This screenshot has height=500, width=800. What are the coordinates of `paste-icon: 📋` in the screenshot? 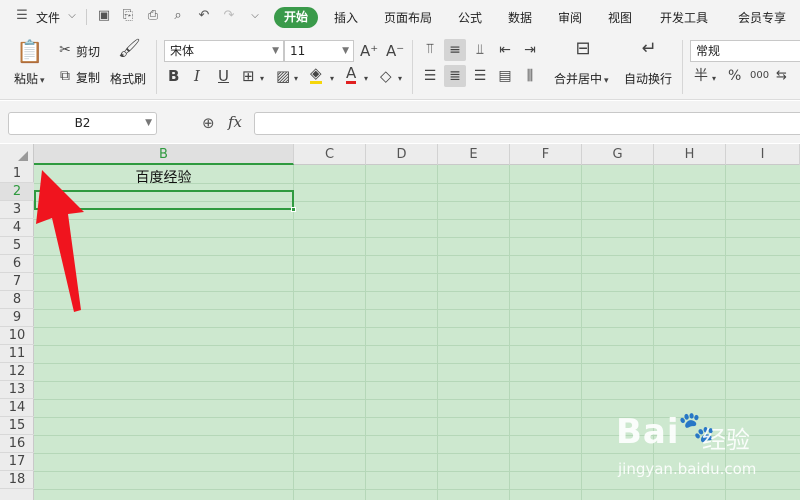 It's located at (29, 53).